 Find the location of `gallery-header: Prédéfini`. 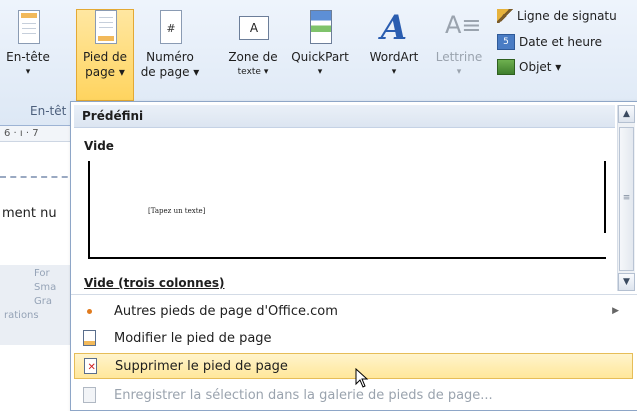

gallery-header: Prédéfini is located at coordinates (344, 116).